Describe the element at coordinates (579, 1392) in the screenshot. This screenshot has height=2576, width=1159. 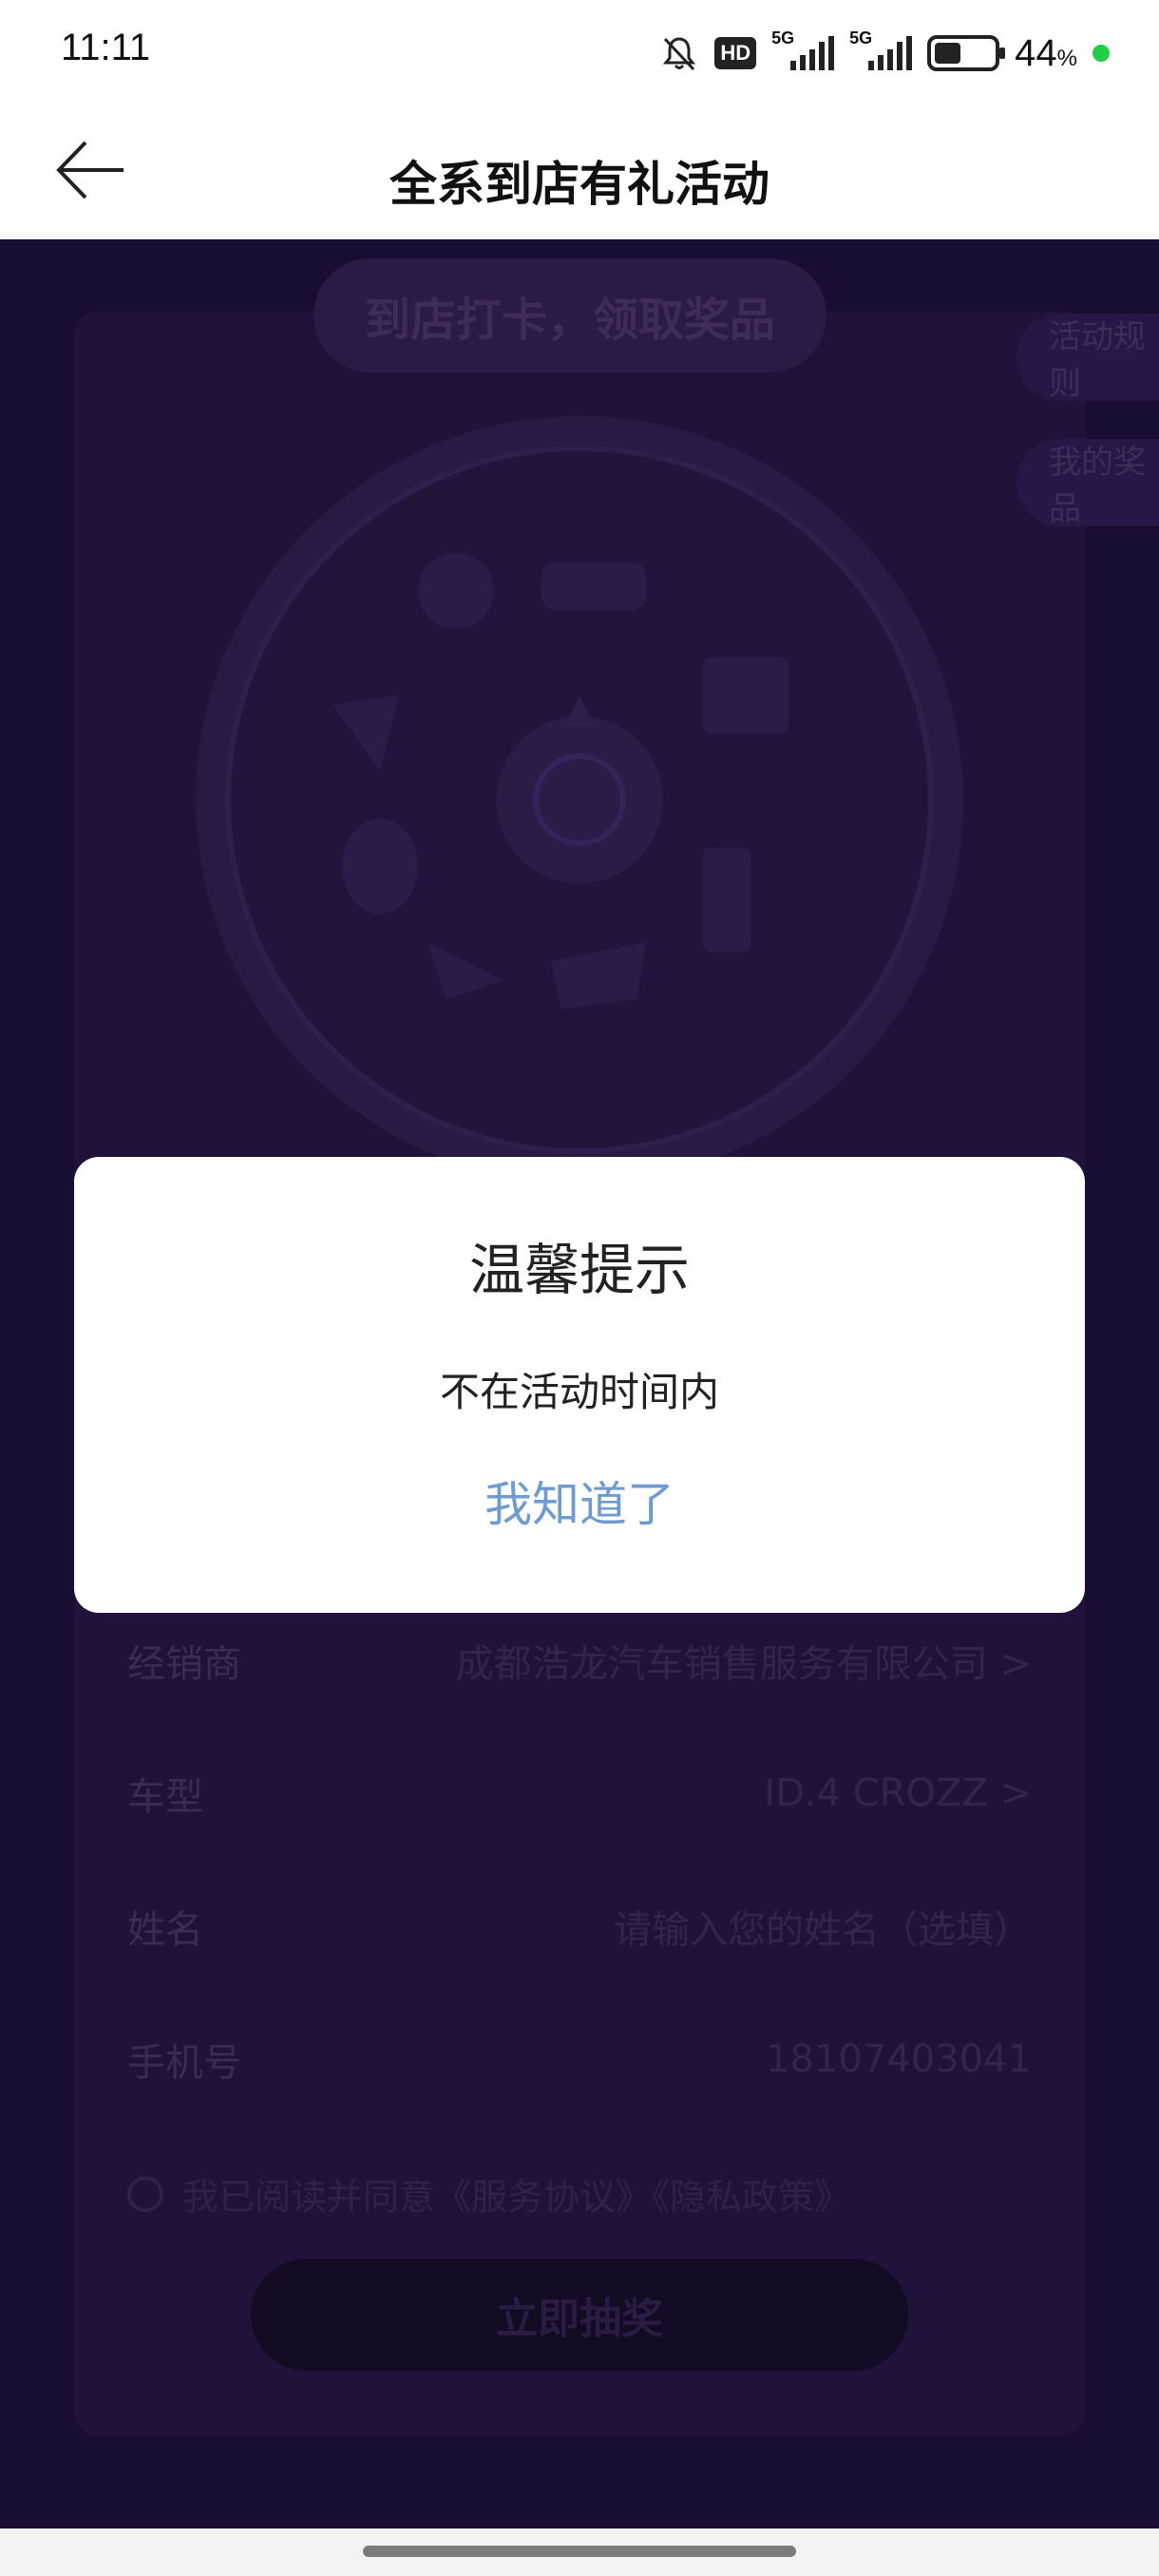
I see `dialog-message: 不在活动时间内` at that location.